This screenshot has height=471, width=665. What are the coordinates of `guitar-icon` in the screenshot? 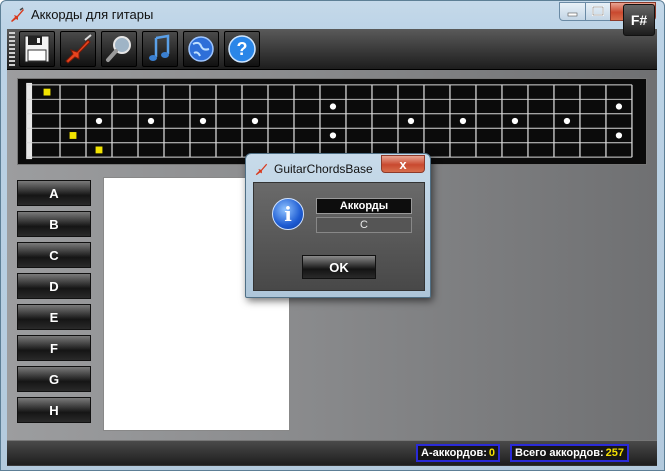 It's located at (78, 49).